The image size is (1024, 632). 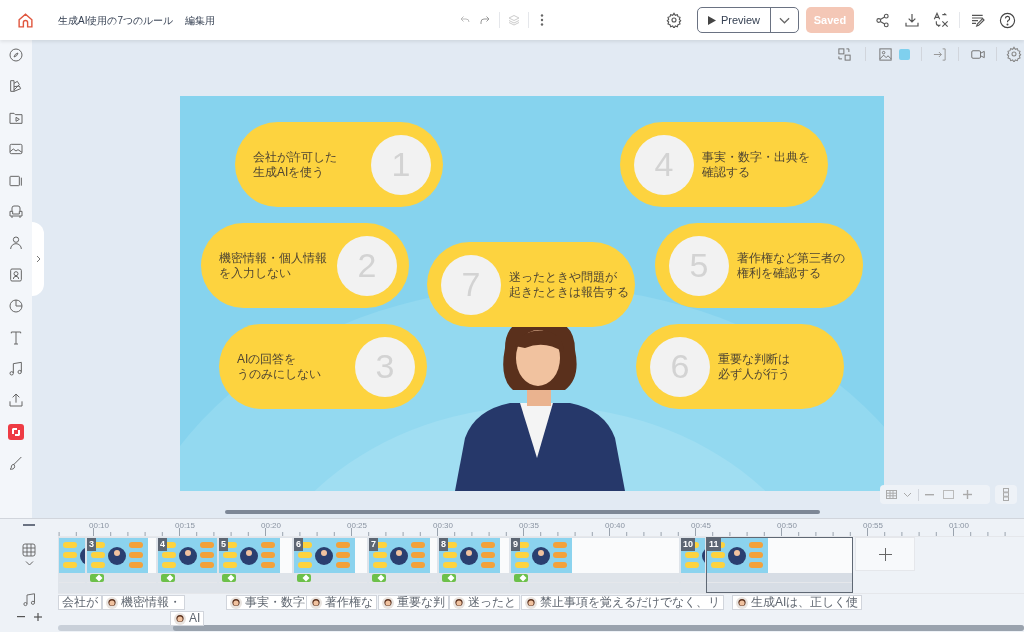 I want to click on scene-clip: 7, so click(x=403, y=565).